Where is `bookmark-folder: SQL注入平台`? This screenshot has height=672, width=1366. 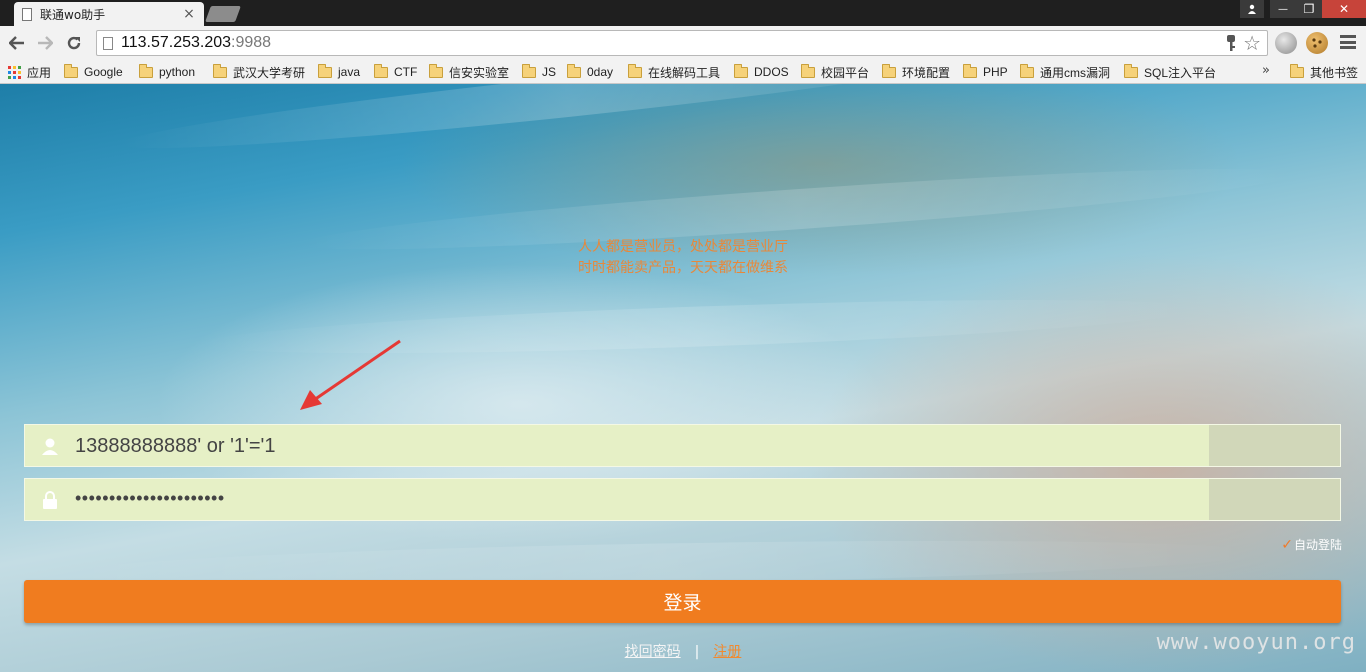
bookmark-folder: SQL注入平台 is located at coordinates (1170, 72).